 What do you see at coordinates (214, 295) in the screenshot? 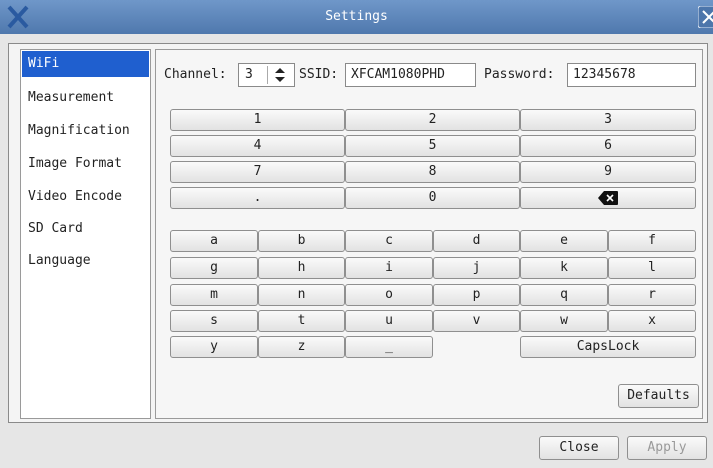
I see `key-m: m` at bounding box center [214, 295].